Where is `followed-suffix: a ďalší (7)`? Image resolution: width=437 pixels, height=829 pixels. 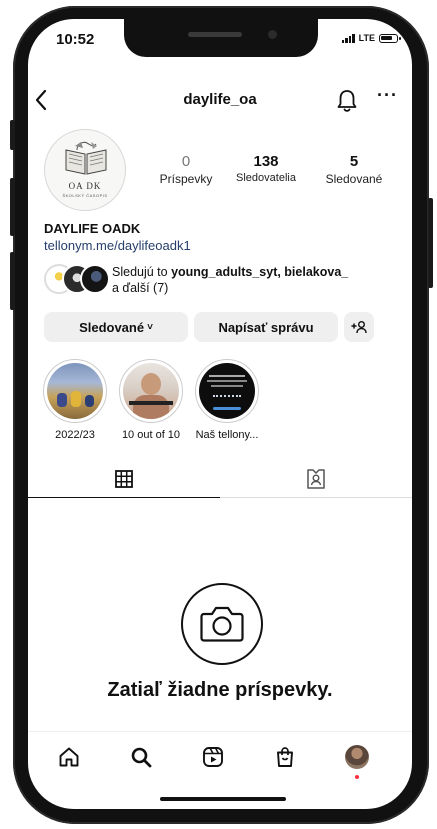 followed-suffix: a ďalší (7) is located at coordinates (140, 288).